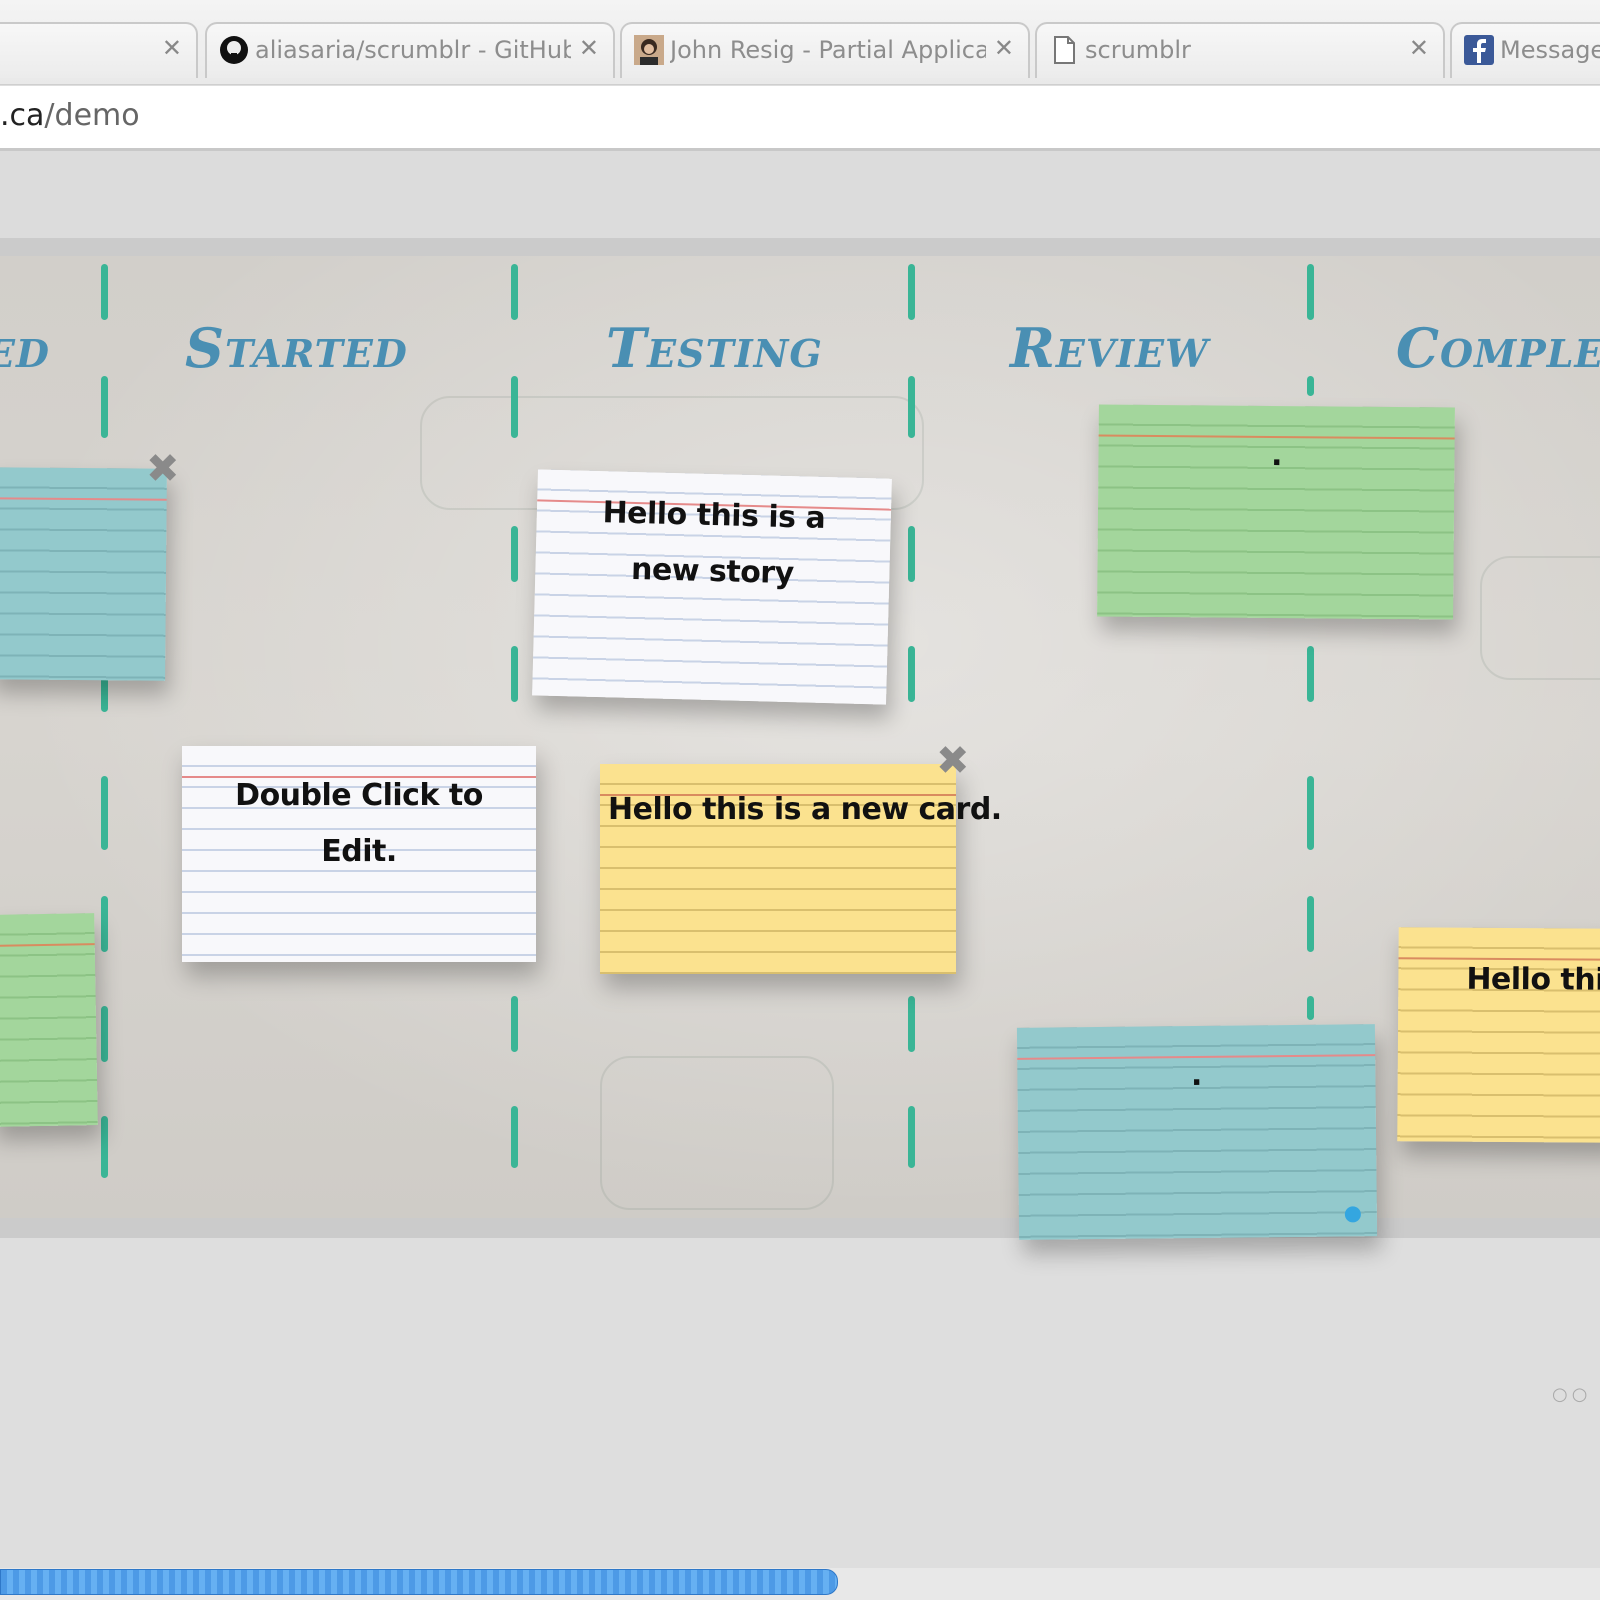  Describe the element at coordinates (1550, 50) in the screenshot. I see `tab-title: Messages` at that location.